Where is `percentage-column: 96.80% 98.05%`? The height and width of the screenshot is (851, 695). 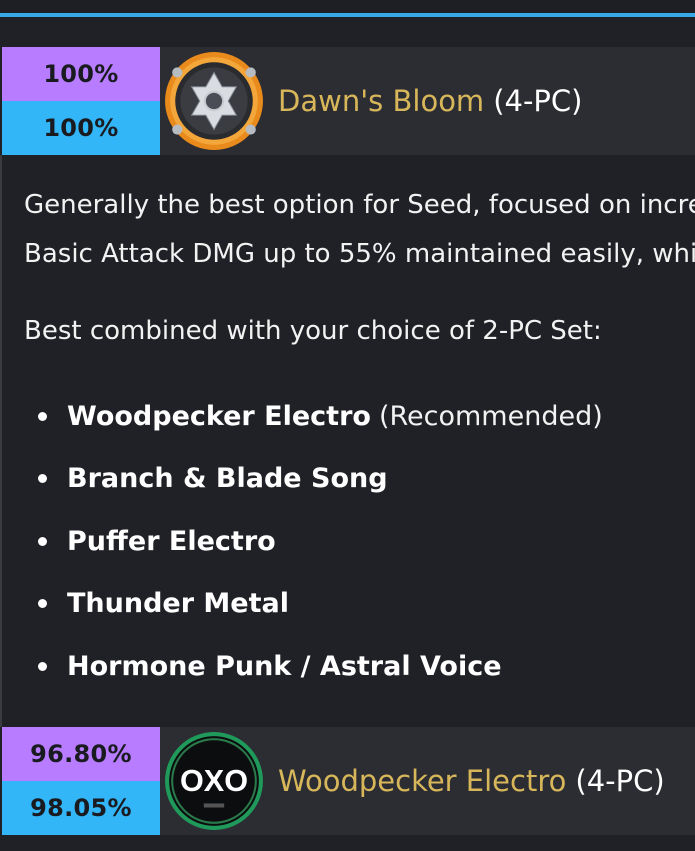
percentage-column: 96.80% 98.05% is located at coordinates (81, 781).